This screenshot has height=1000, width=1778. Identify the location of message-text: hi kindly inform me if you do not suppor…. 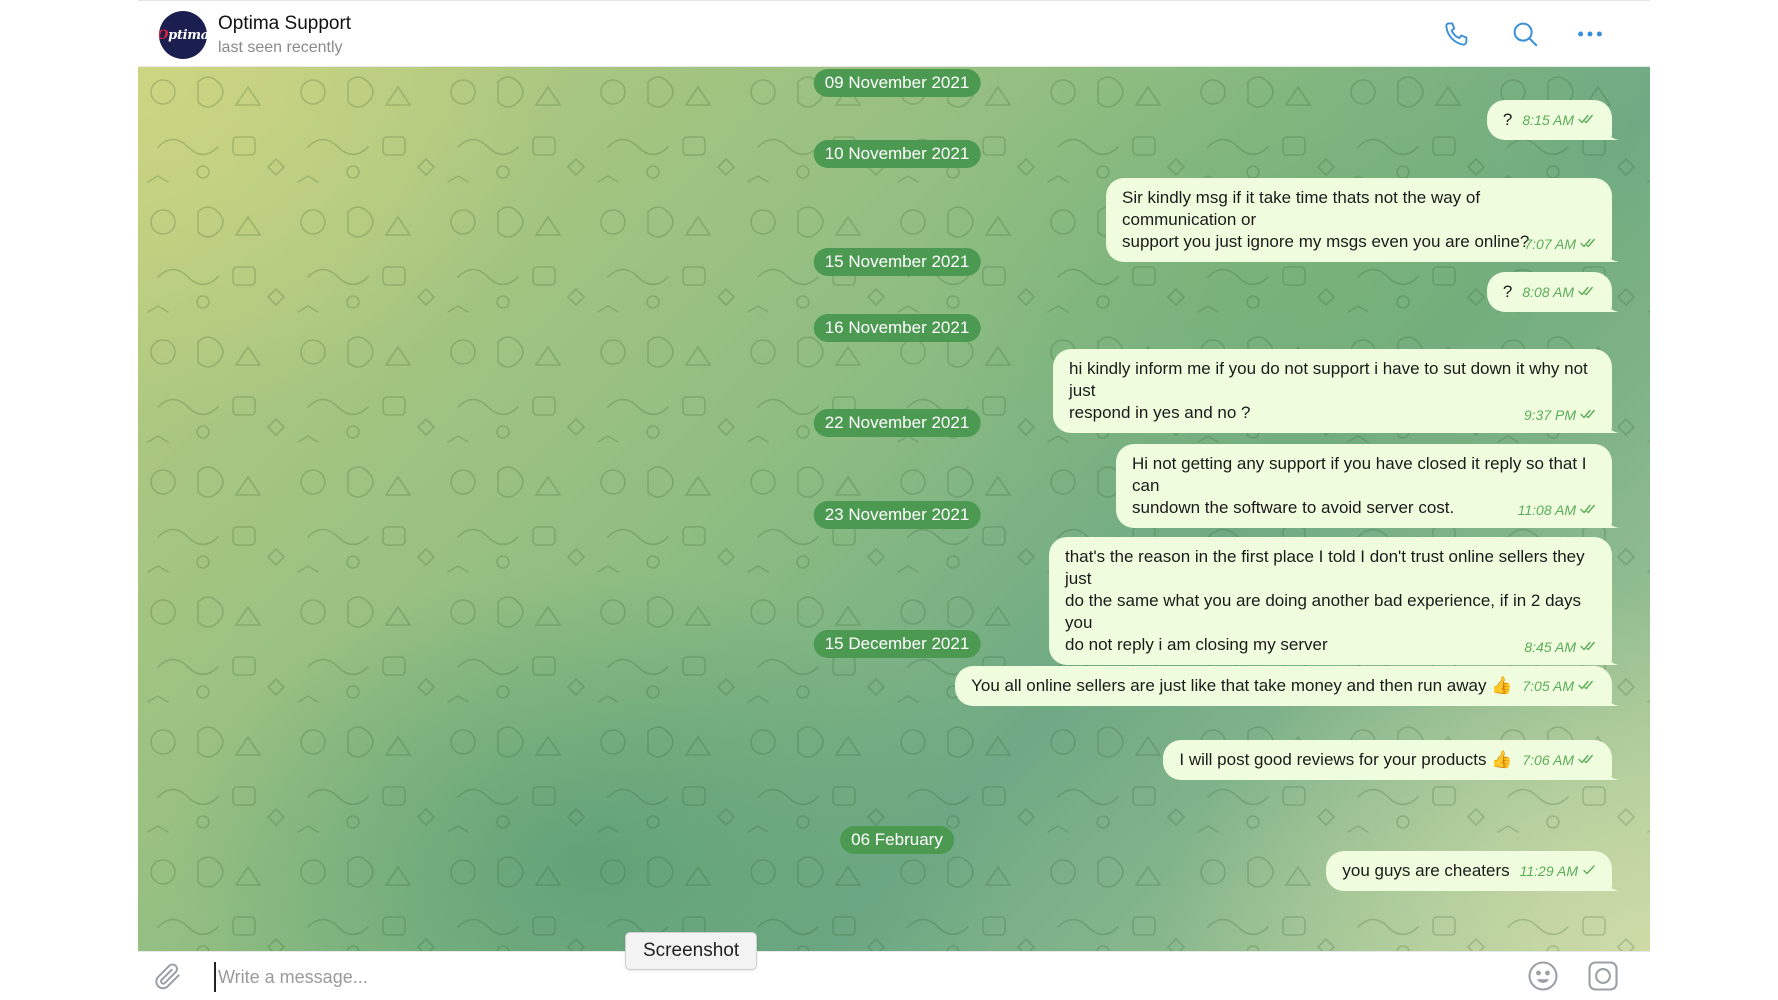
(1328, 390).